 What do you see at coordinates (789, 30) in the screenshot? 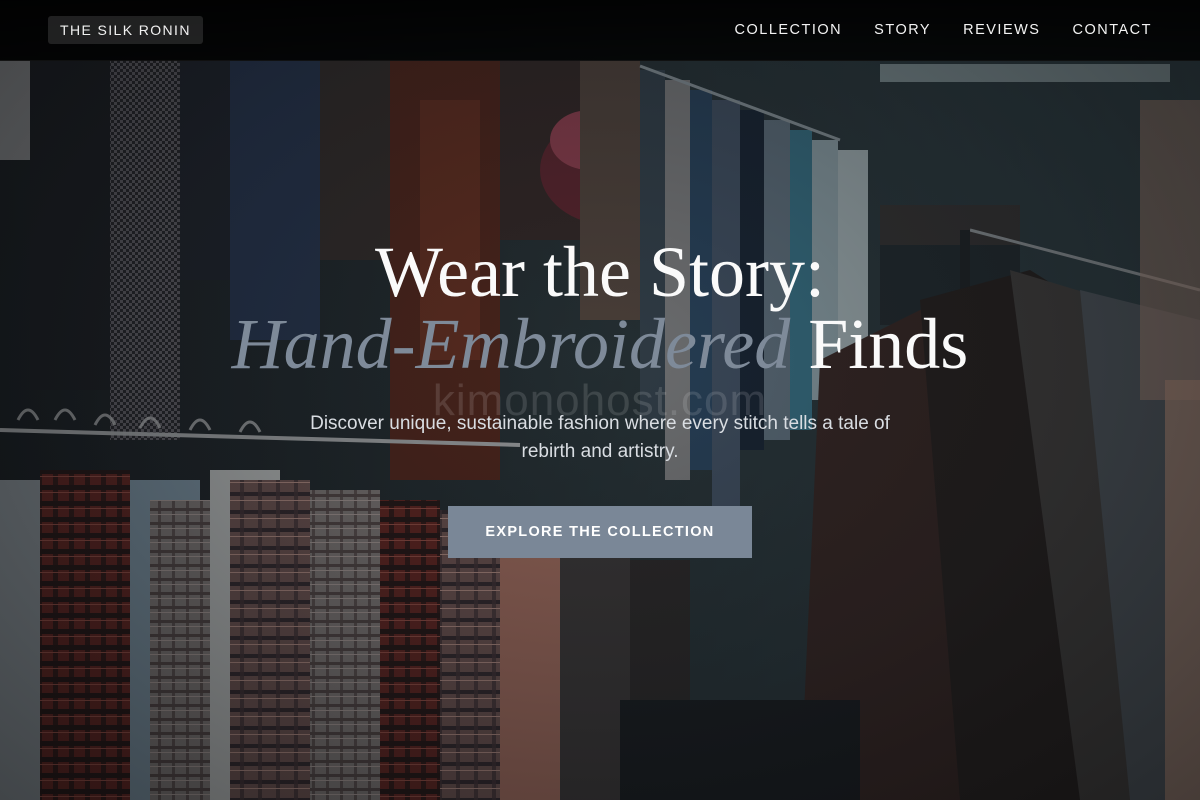
I see `nav-link-collection: COLLECTION` at bounding box center [789, 30].